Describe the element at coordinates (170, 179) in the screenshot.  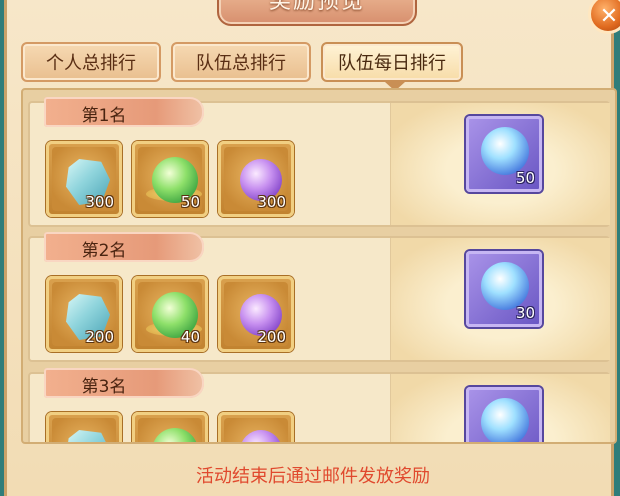
I see `reward-item: 50` at that location.